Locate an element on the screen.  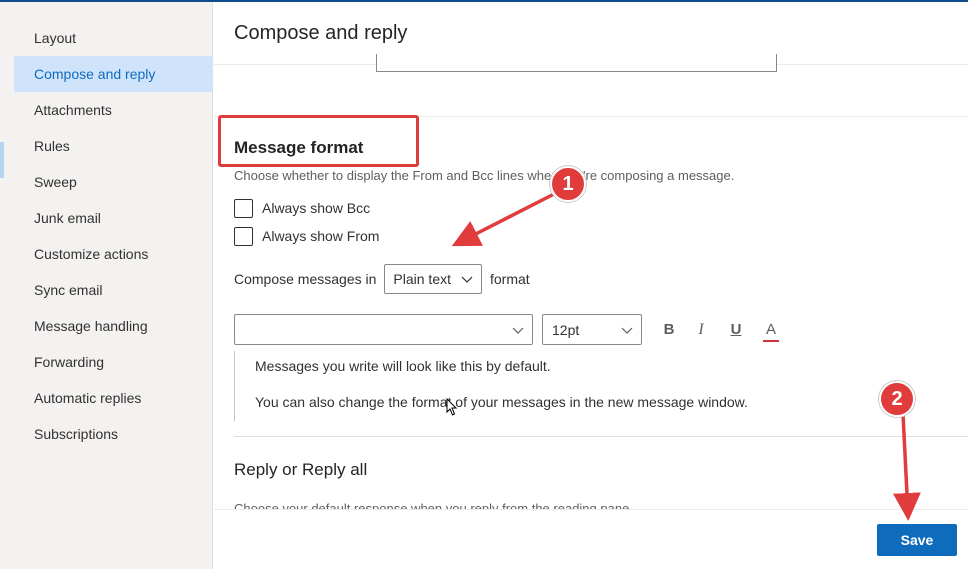
reply-section-heading: Reply or Reply all is located at coordinates (301, 469).